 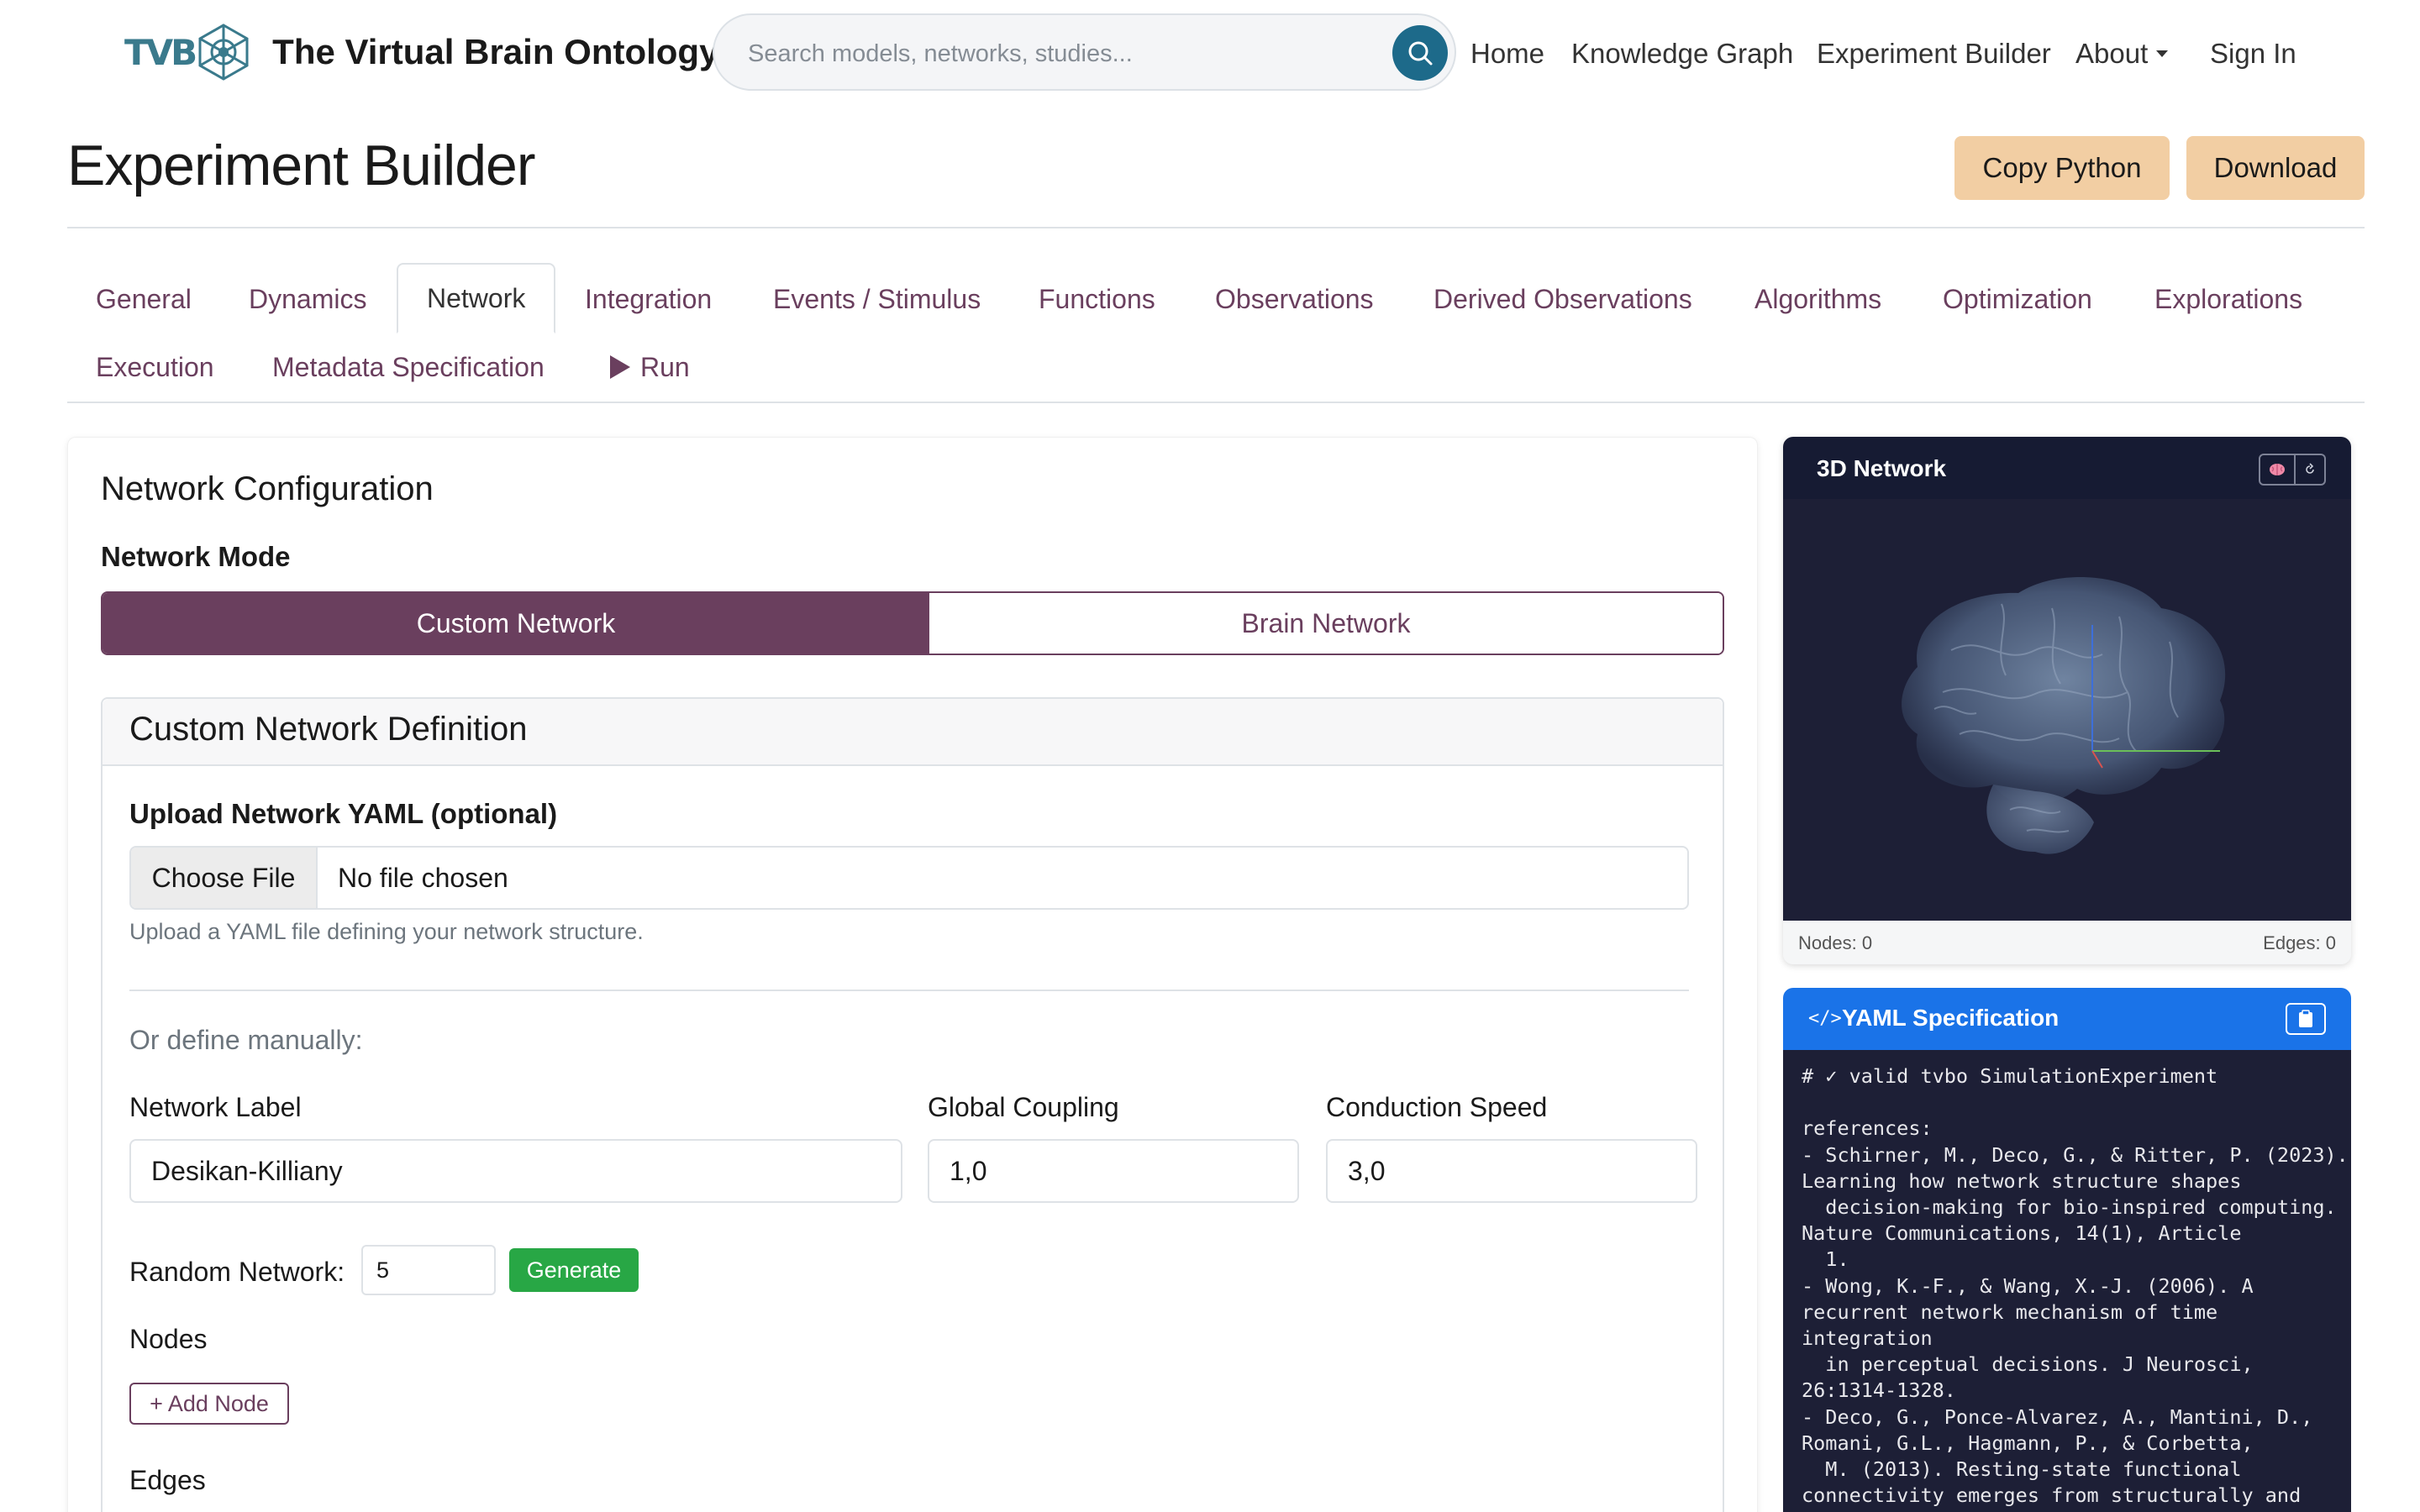 What do you see at coordinates (1934, 54) in the screenshot?
I see `nav-experiment-builder-link: Experiment Builder` at bounding box center [1934, 54].